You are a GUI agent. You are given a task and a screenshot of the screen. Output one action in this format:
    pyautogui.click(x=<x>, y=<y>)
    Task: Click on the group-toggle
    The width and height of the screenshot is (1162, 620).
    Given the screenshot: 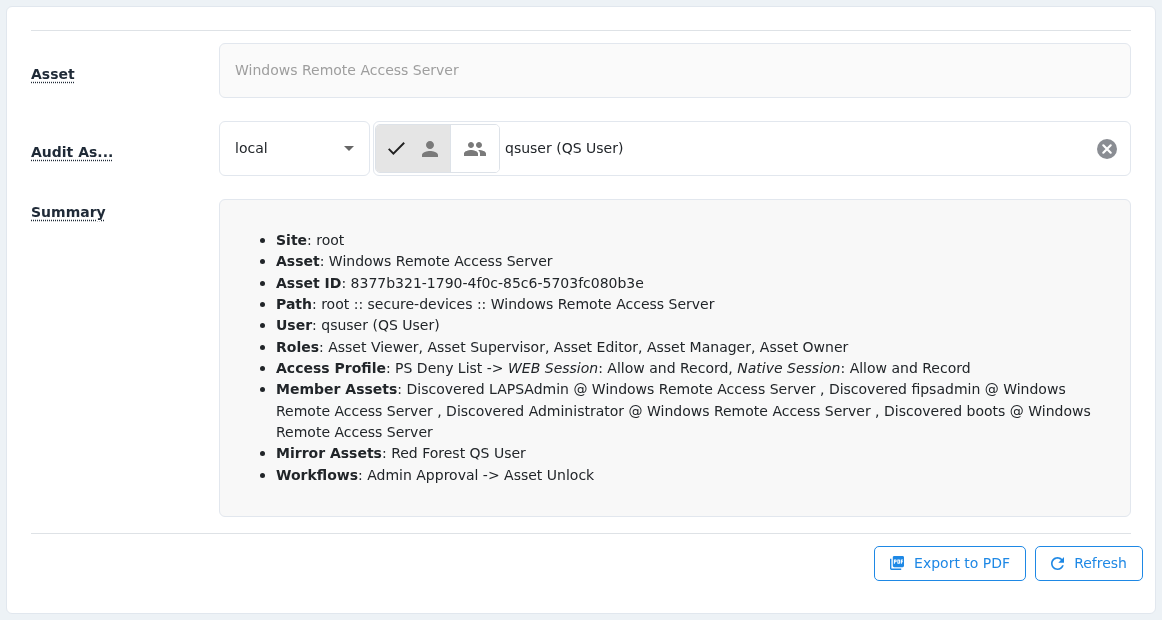 What is the action you would take?
    pyautogui.click(x=474, y=148)
    